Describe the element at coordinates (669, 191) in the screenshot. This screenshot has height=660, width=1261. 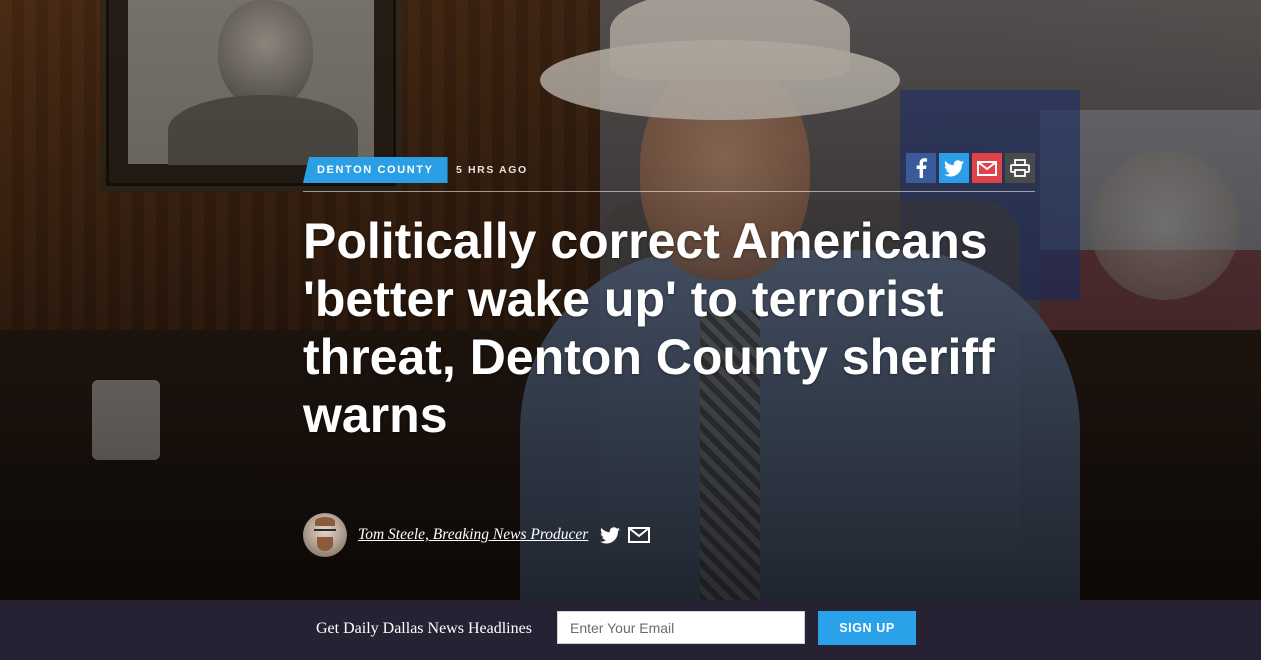
I see `meta-divider` at that location.